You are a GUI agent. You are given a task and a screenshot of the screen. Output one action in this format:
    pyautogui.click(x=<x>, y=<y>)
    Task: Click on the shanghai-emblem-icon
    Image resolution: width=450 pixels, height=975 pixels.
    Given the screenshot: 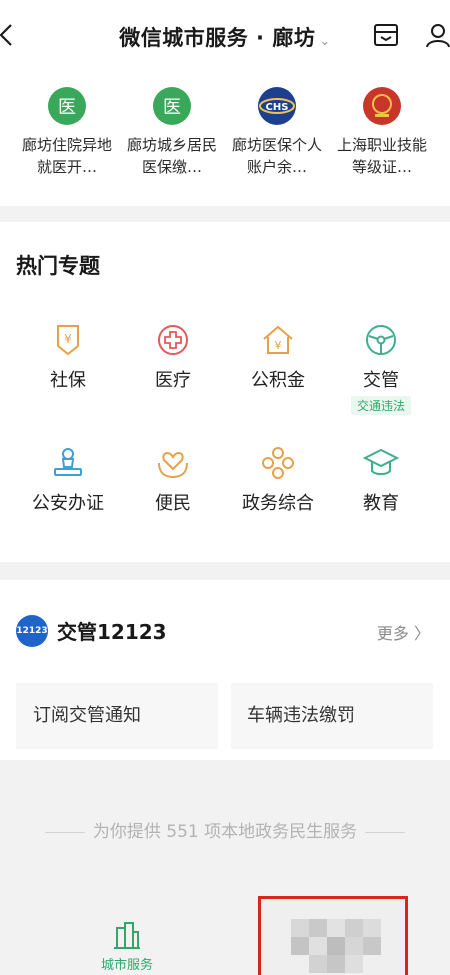 What is the action you would take?
    pyautogui.click(x=382, y=106)
    